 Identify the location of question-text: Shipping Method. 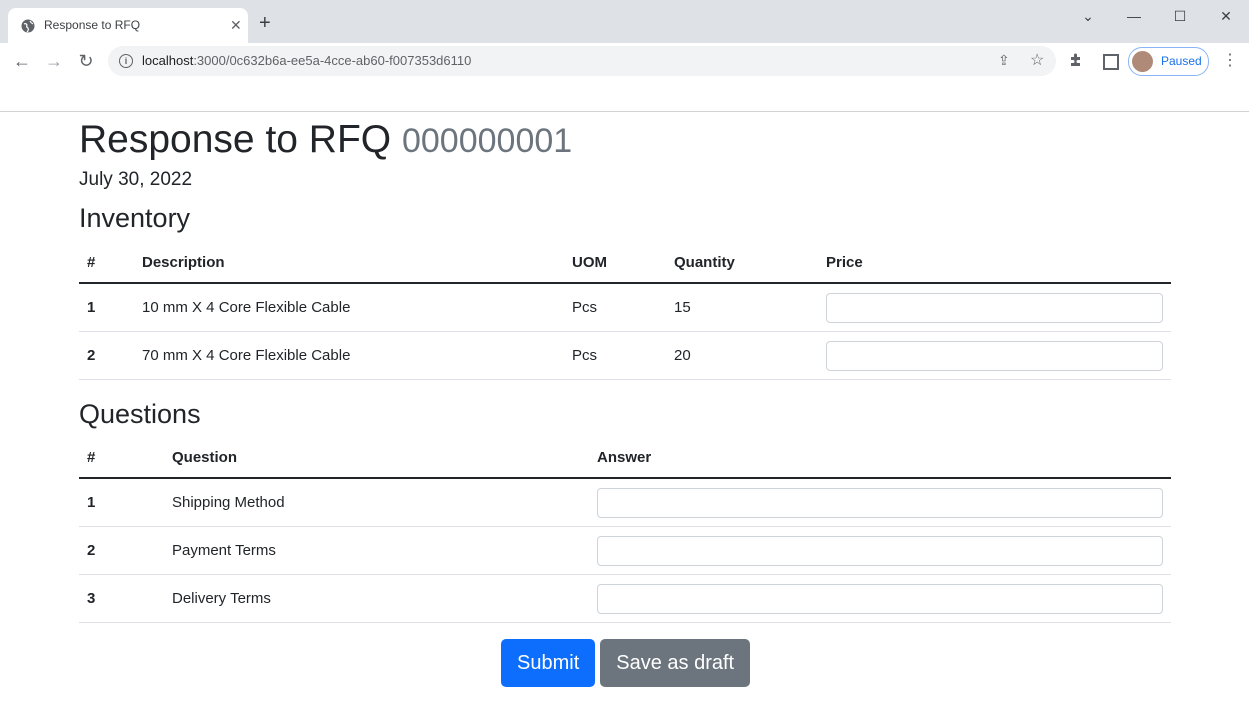
(376, 502).